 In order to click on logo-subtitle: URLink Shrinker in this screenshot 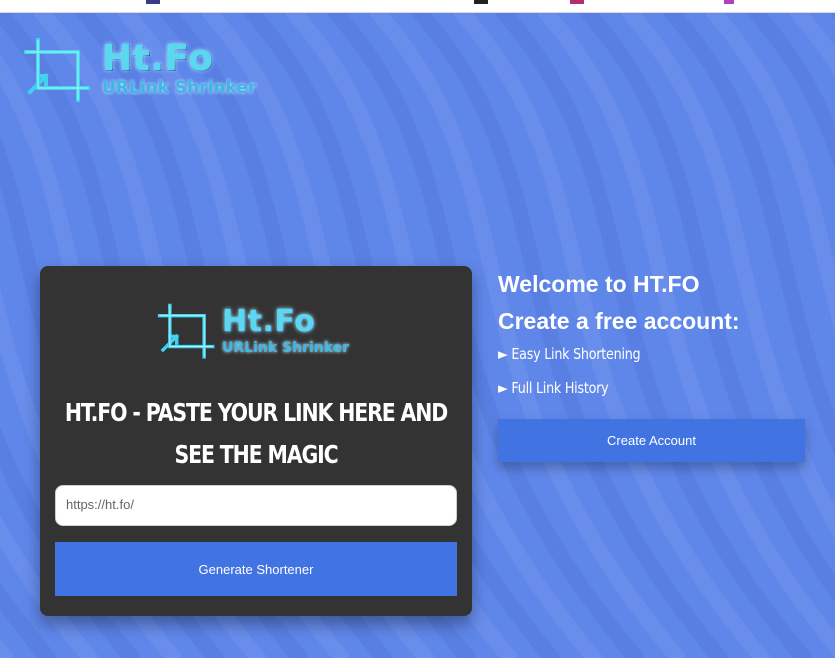, I will do `click(179, 88)`.